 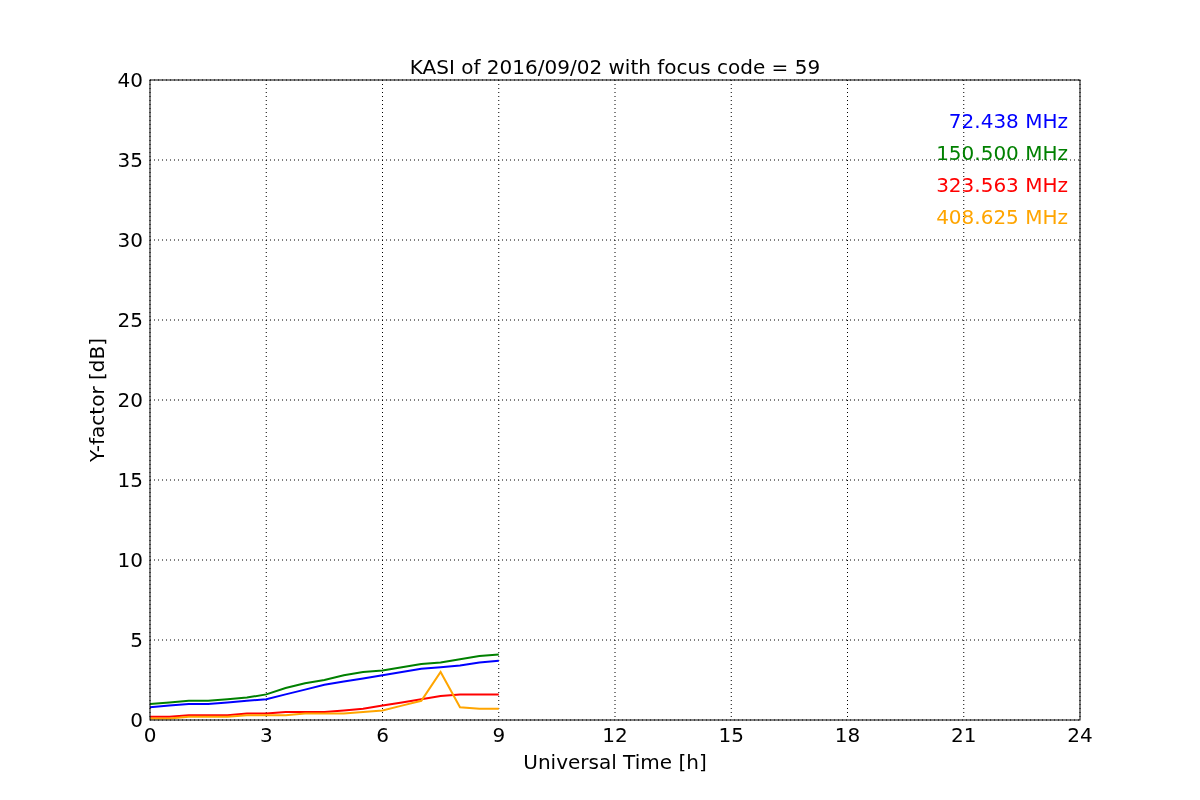 I want to click on x-tick-label: 12, so click(x=615, y=735).